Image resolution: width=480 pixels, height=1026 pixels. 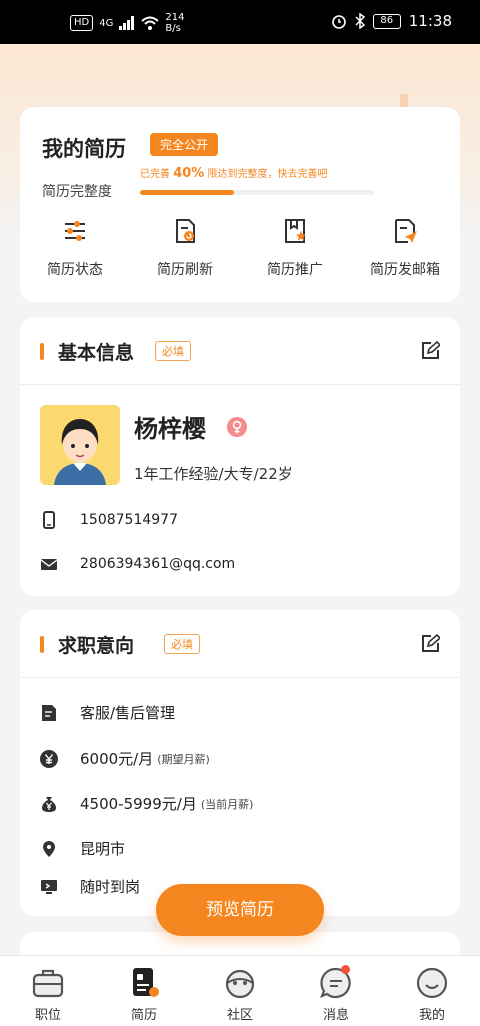 What do you see at coordinates (430, 21) in the screenshot?
I see `clock: 11:38` at bounding box center [430, 21].